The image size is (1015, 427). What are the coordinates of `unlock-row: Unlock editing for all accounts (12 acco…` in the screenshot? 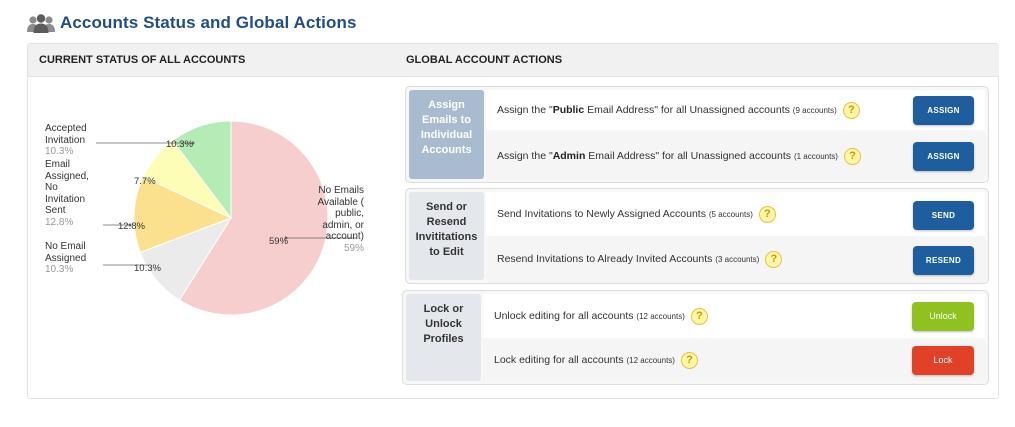 It's located at (734, 316).